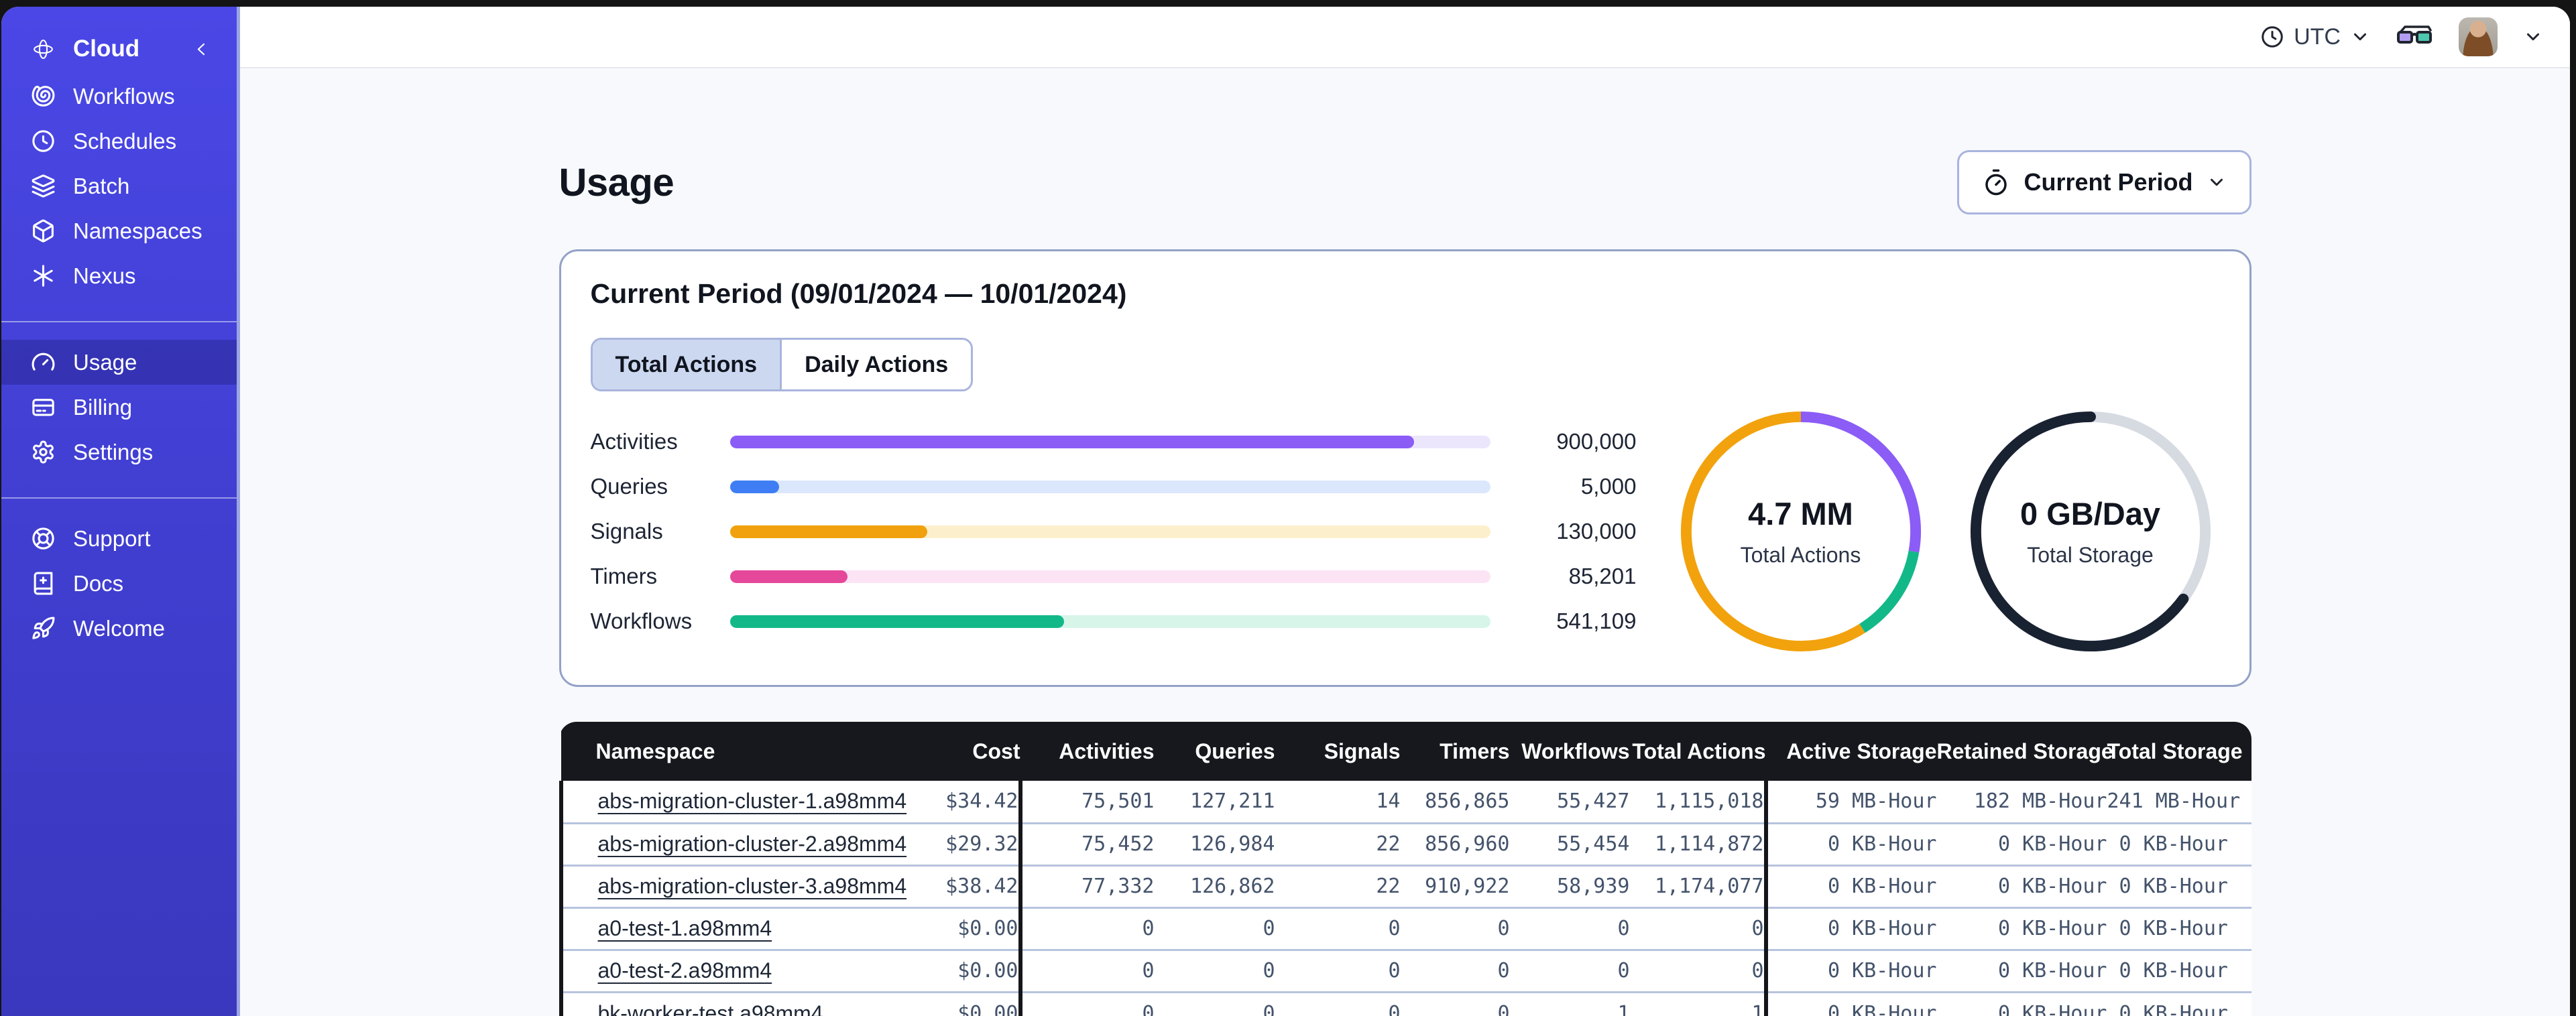 This screenshot has width=2576, height=1016. I want to click on sidebar-item-label: Nexus, so click(104, 275).